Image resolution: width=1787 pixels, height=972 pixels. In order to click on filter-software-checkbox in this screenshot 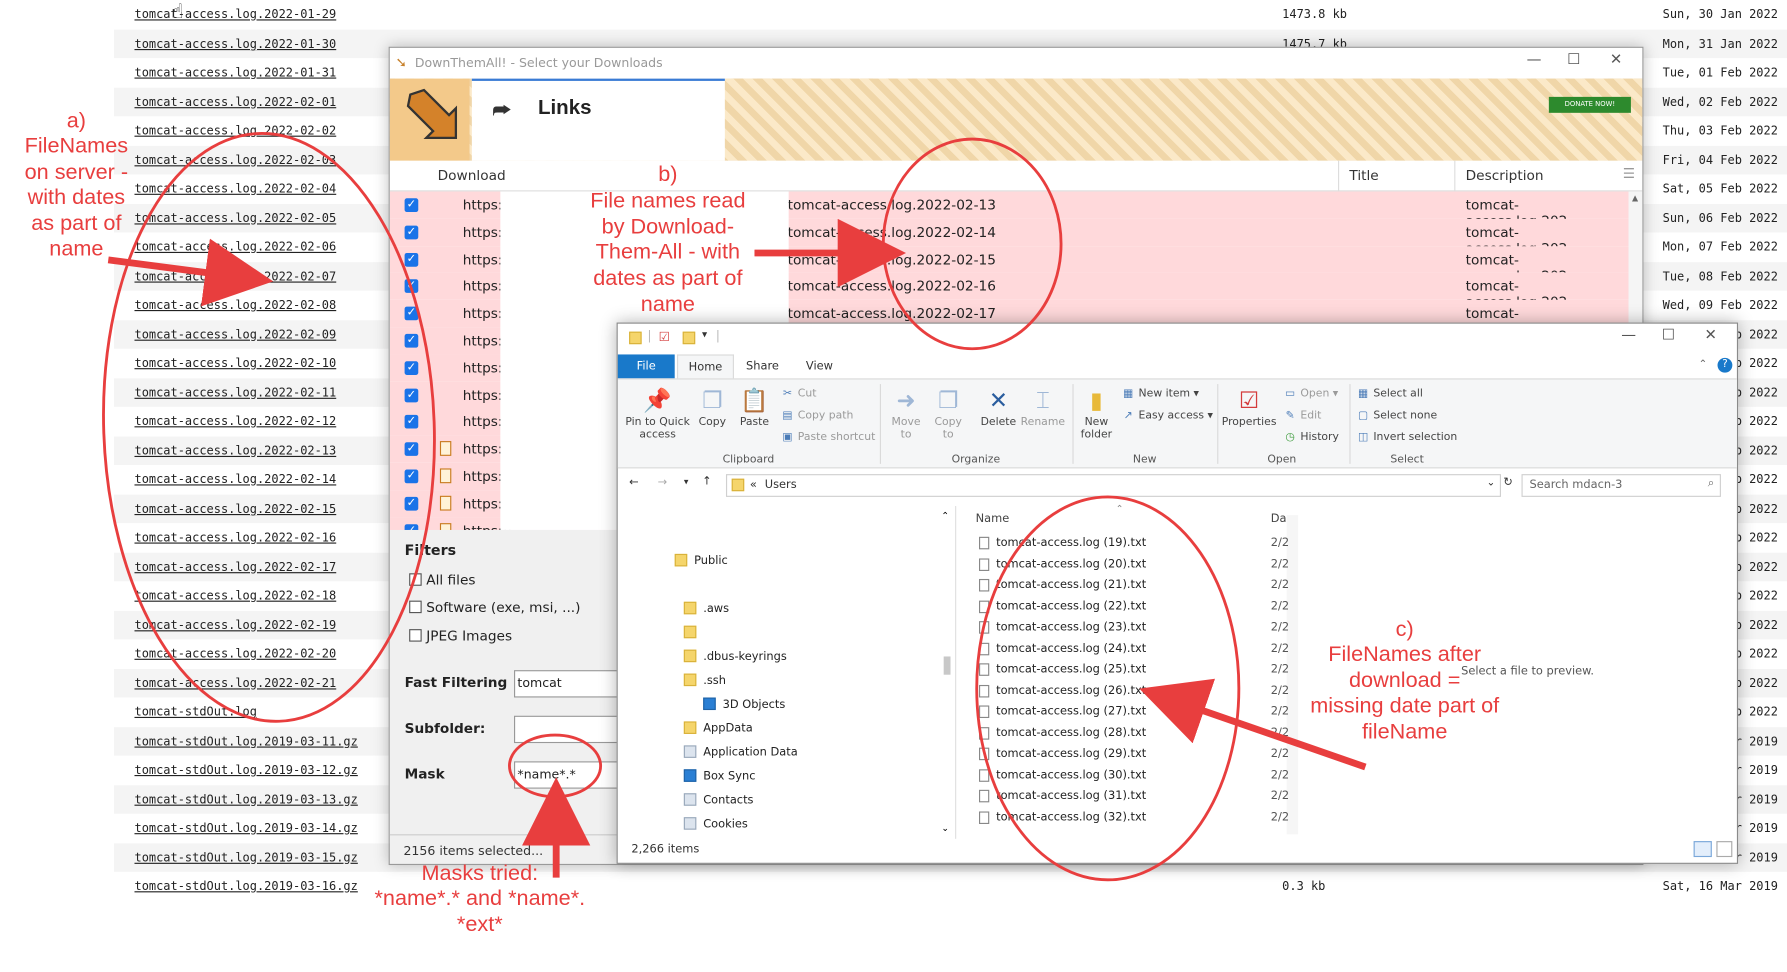, I will do `click(415, 607)`.